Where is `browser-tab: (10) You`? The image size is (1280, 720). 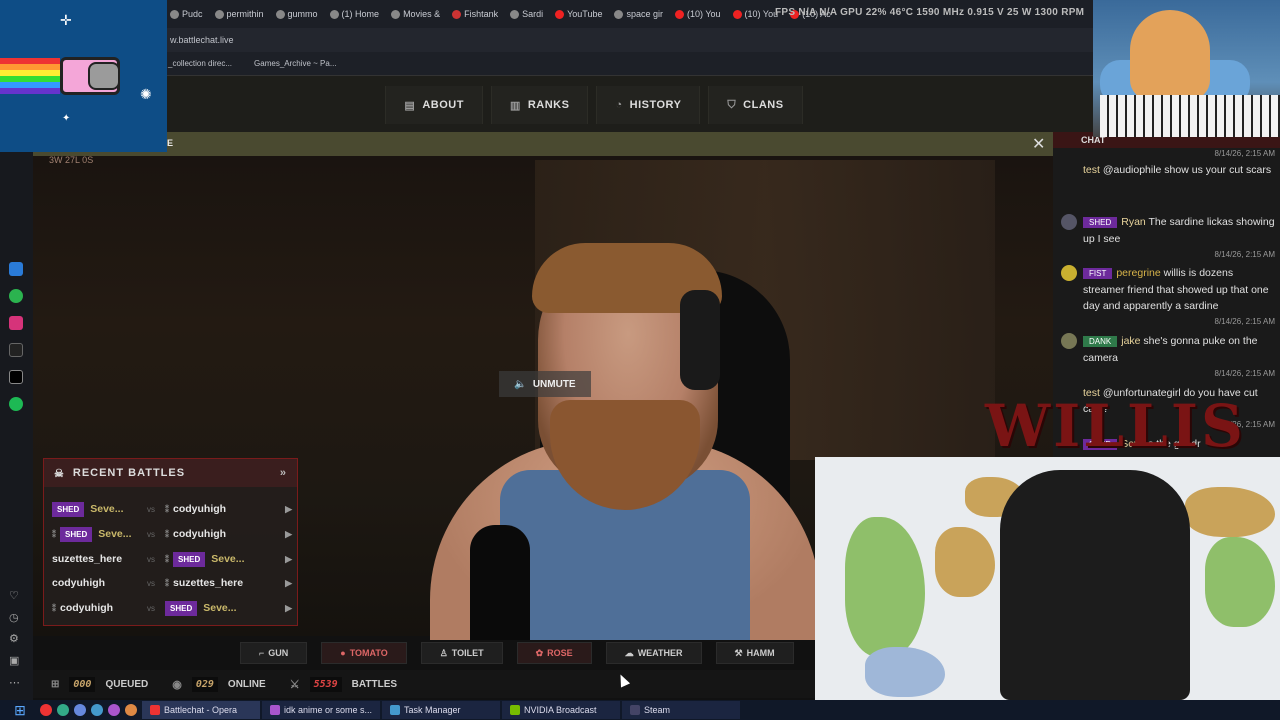
browser-tab: (10) You is located at coordinates (698, 14).